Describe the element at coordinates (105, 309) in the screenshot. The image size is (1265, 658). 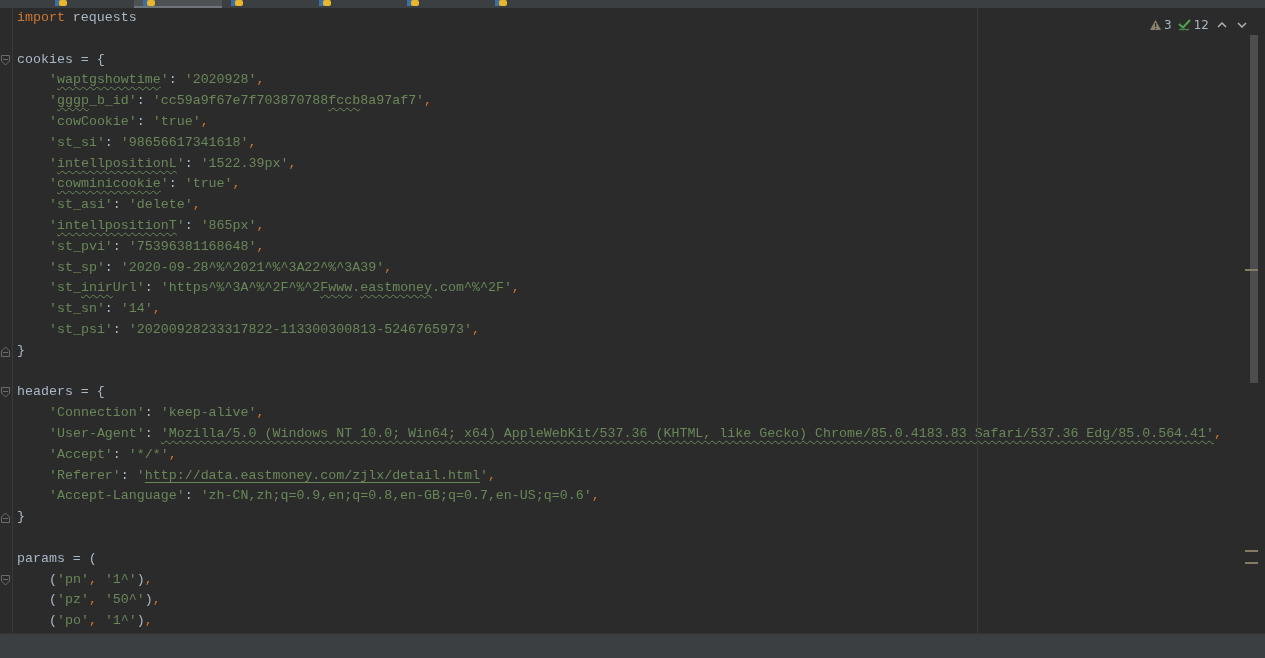
I see `code-line: 'st_sn': '14',` at that location.